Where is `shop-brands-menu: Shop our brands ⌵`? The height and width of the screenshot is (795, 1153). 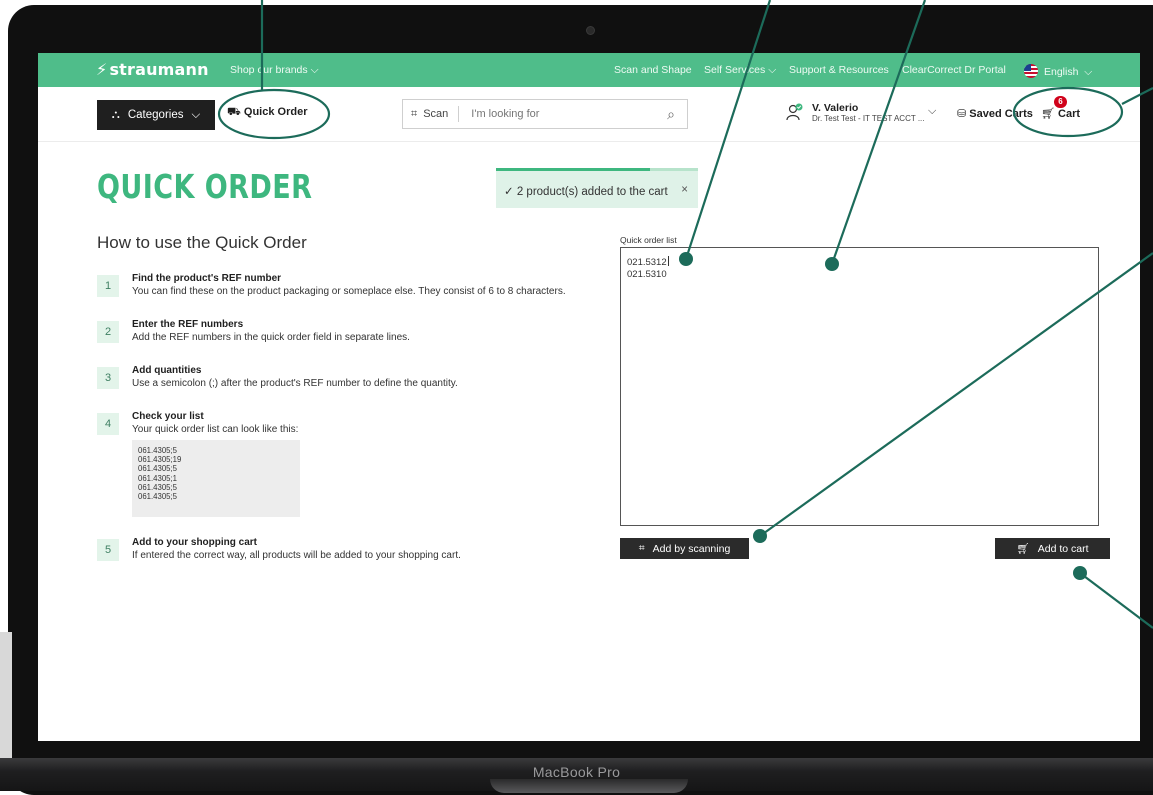 shop-brands-menu: Shop our brands ⌵ is located at coordinates (274, 70).